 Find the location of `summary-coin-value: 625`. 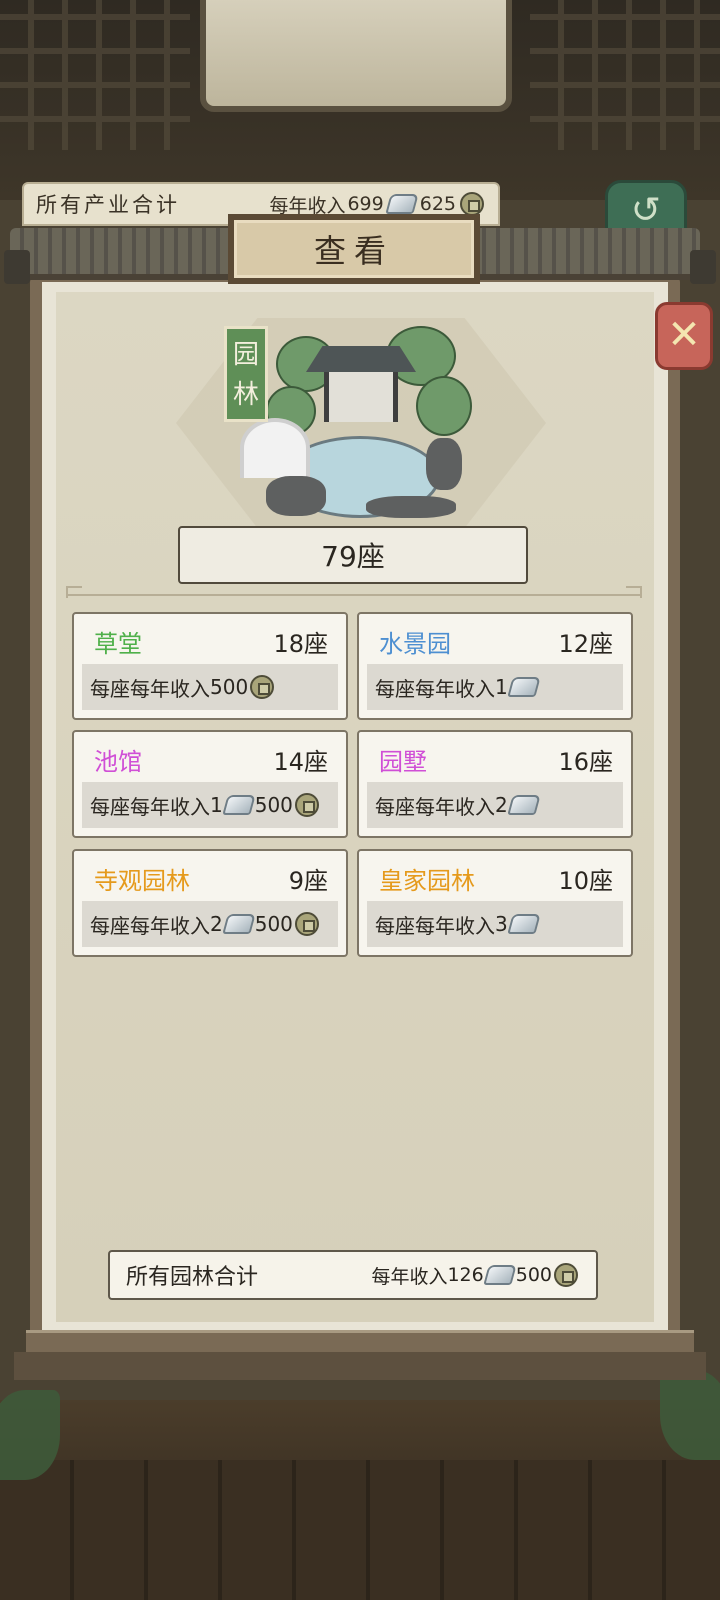

summary-coin-value: 625 is located at coordinates (437, 204).